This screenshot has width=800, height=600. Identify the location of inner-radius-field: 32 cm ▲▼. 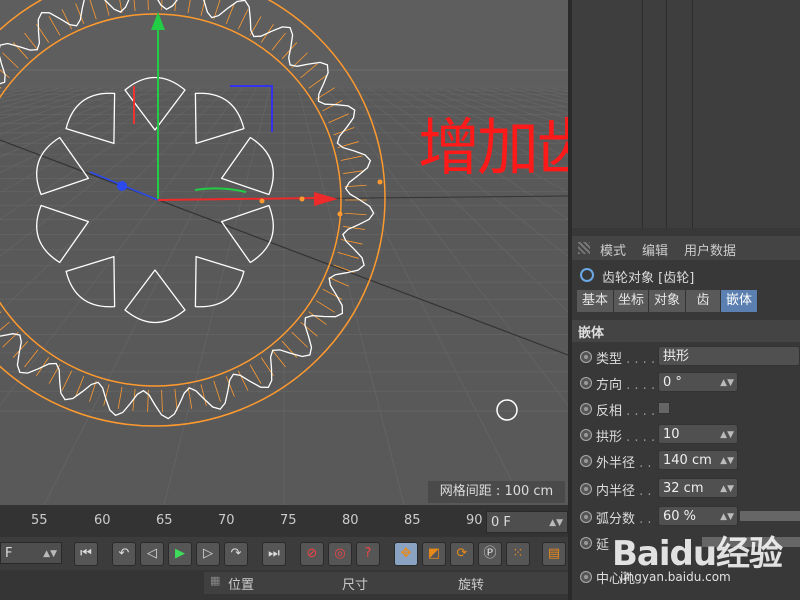
(698, 488).